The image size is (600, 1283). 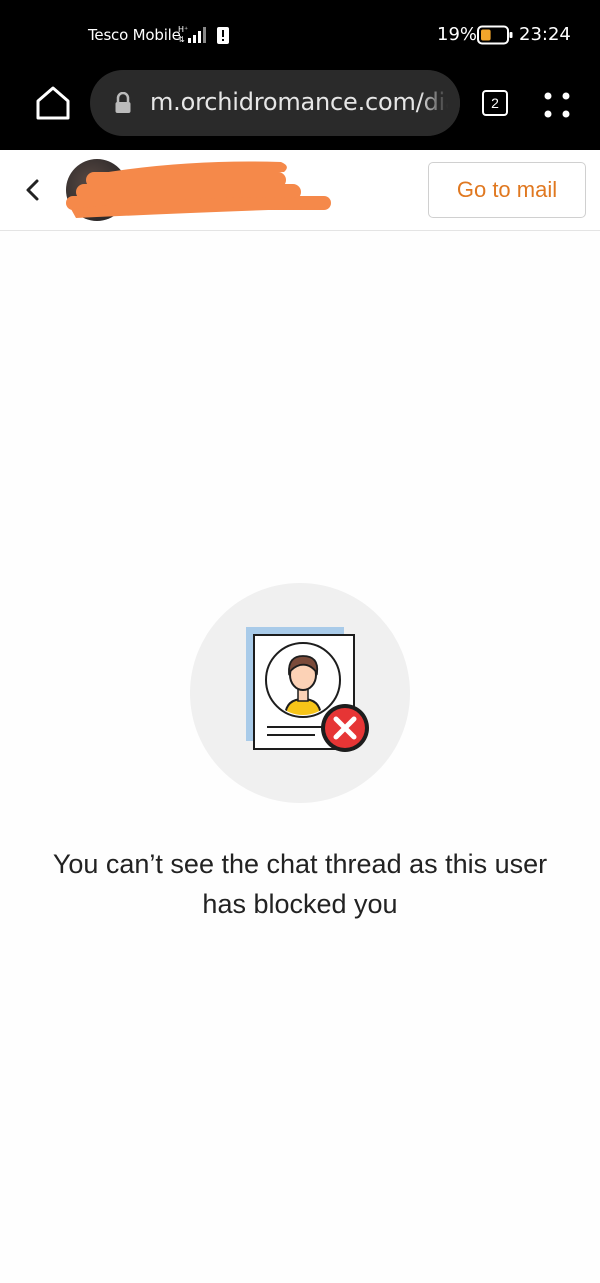 What do you see at coordinates (134, 35) in the screenshot?
I see `carrier-name: Tesco Mobile` at bounding box center [134, 35].